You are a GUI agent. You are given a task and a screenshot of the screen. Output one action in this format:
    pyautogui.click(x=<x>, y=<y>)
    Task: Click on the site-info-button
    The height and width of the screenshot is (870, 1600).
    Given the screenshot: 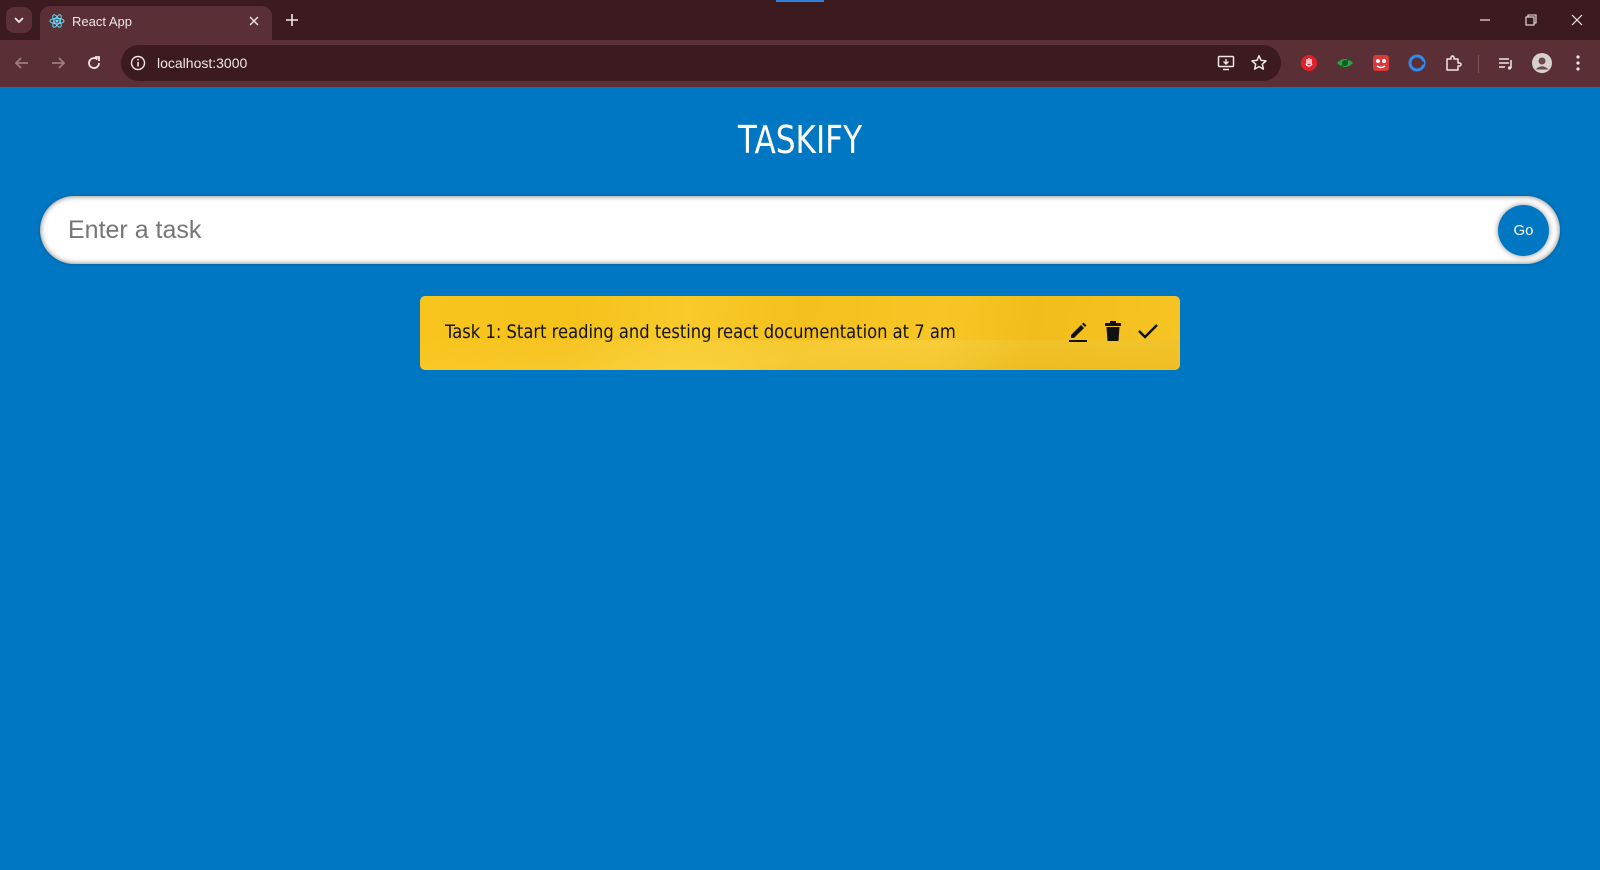 What is the action you would take?
    pyautogui.click(x=138, y=63)
    